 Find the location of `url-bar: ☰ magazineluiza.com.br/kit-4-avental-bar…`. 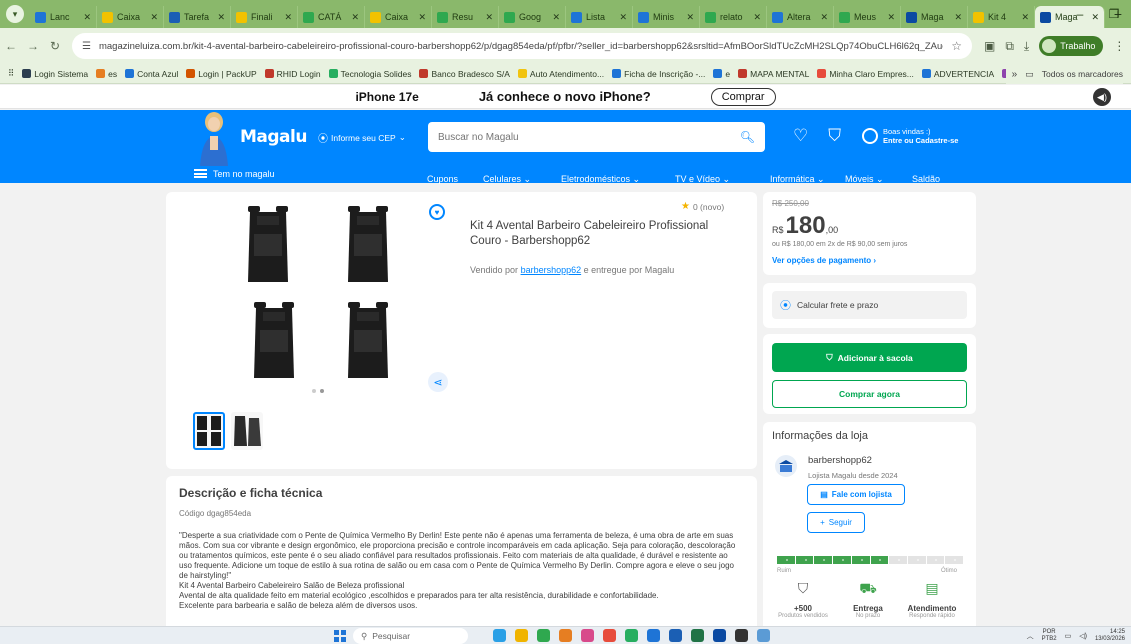

url-bar: ☰ magazineluiza.com.br/kit-4-avental-bar… is located at coordinates (522, 46).